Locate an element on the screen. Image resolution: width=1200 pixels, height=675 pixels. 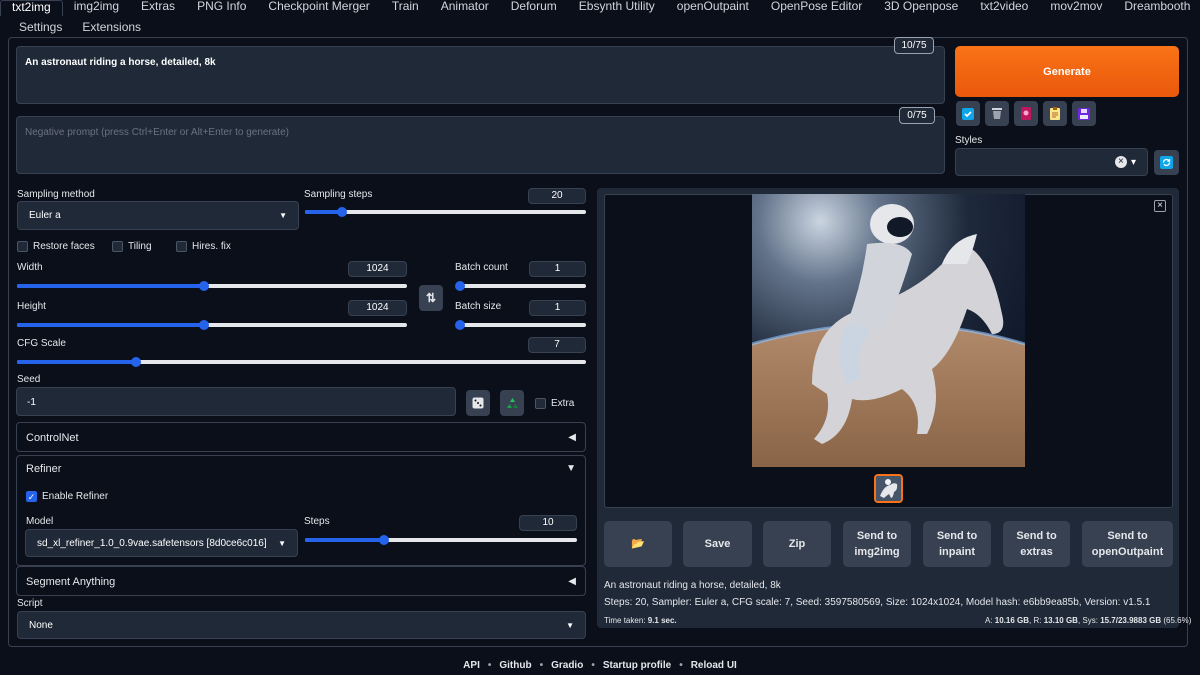
tab-txt2img: txt2img is located at coordinates (31, 8).